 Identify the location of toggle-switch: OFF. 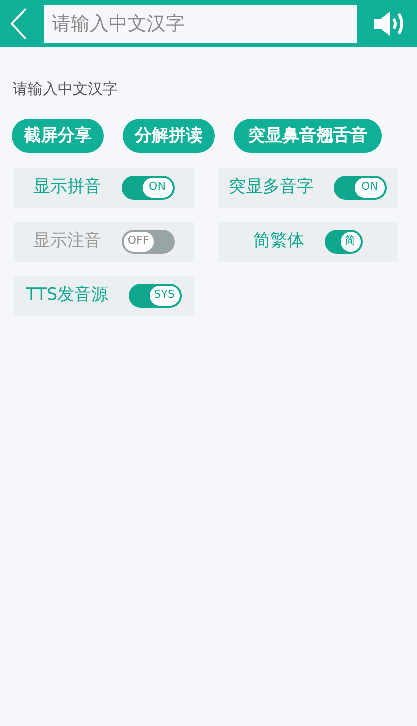
(148, 242).